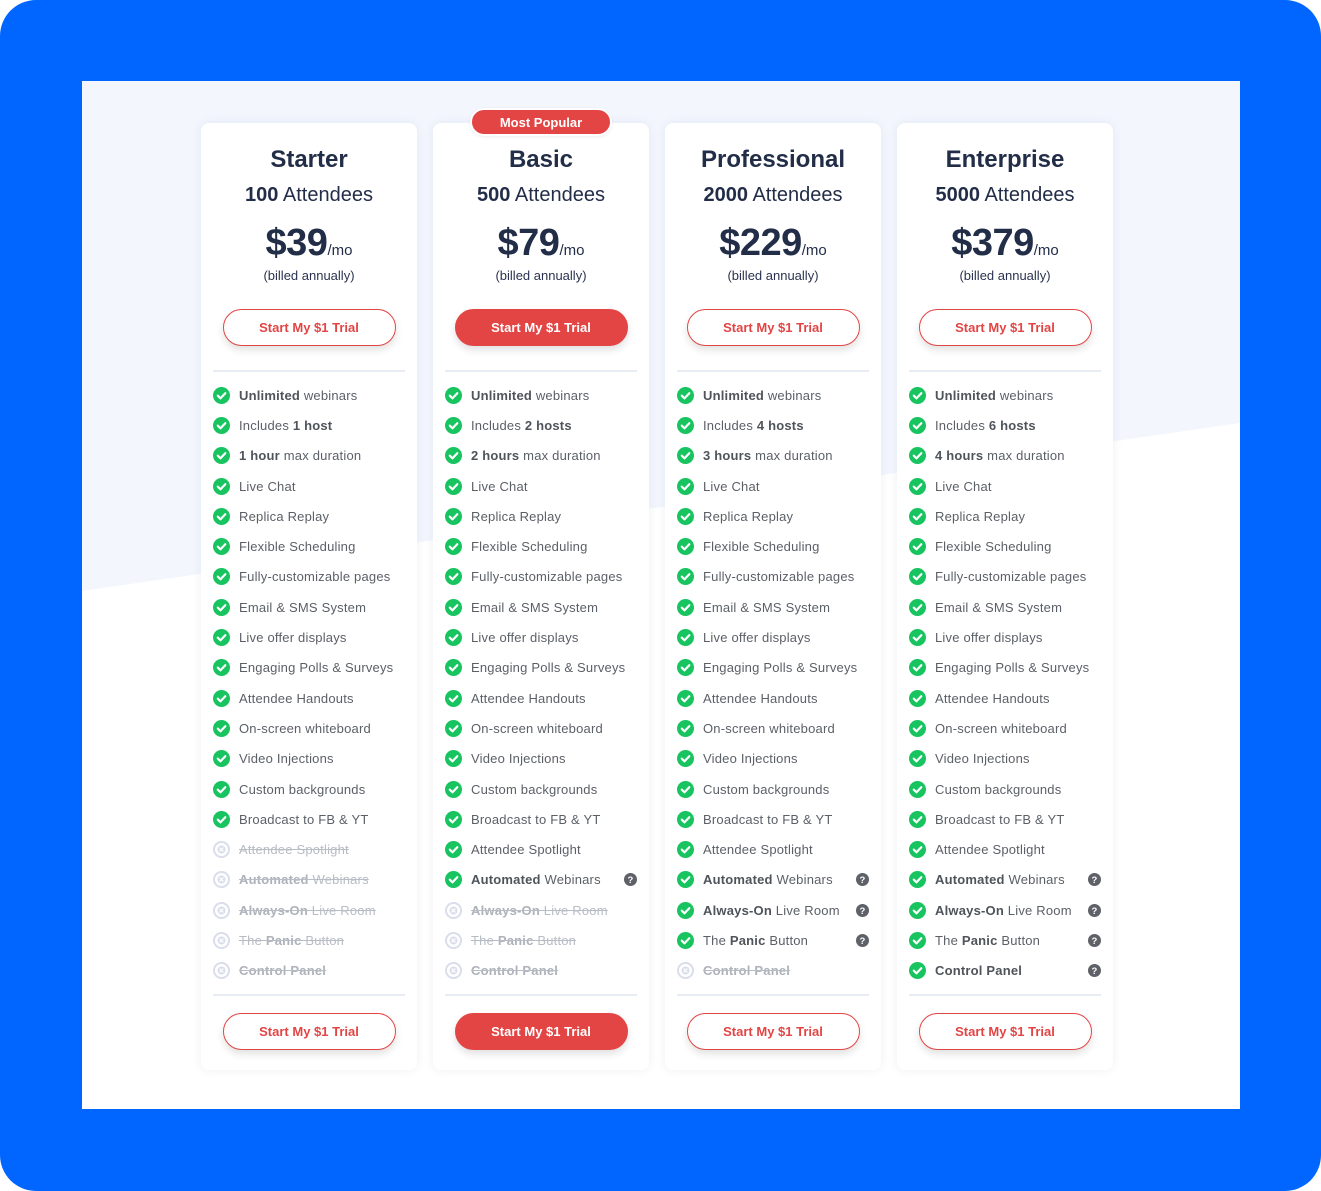  What do you see at coordinates (548, 667) in the screenshot?
I see `feature-label: Engaging Polls & Surveys` at bounding box center [548, 667].